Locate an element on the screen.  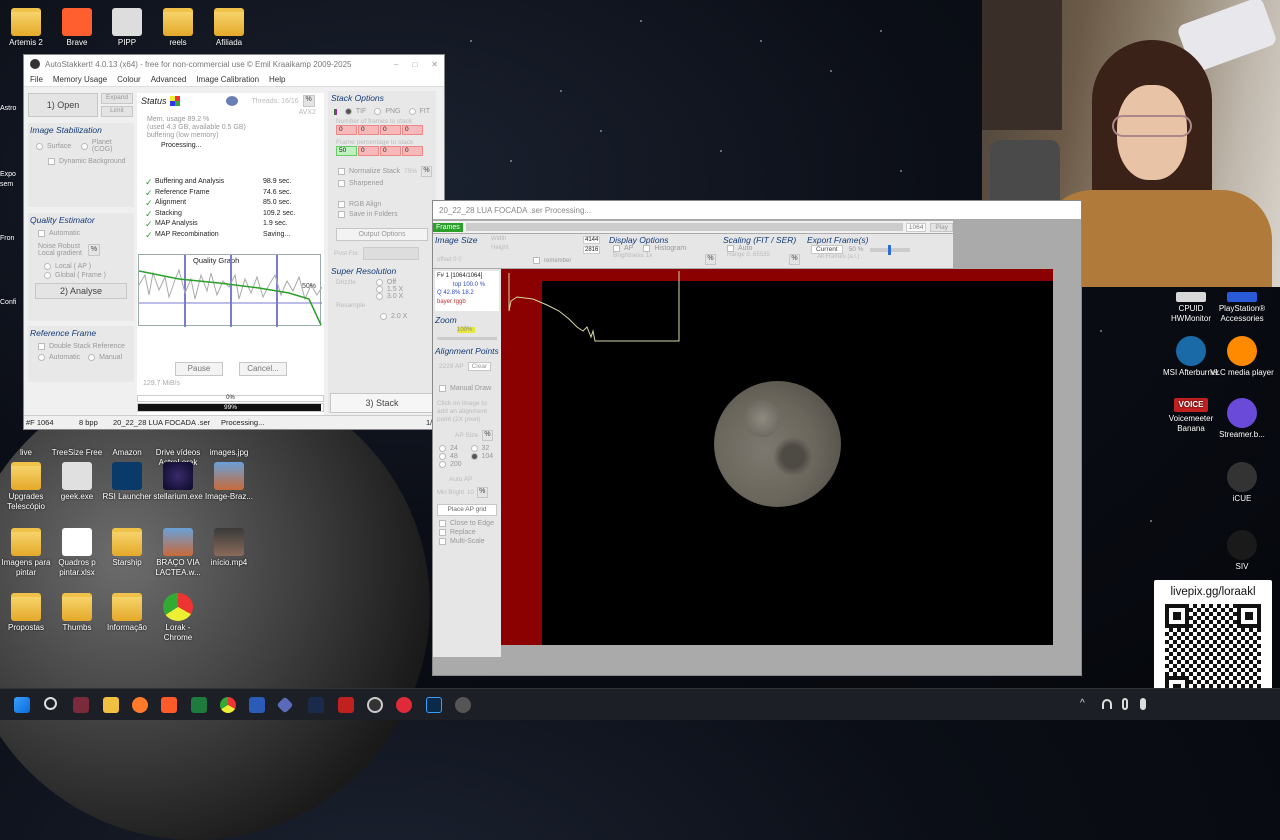
desktop-icon: Starship is located at coordinates (127, 548).